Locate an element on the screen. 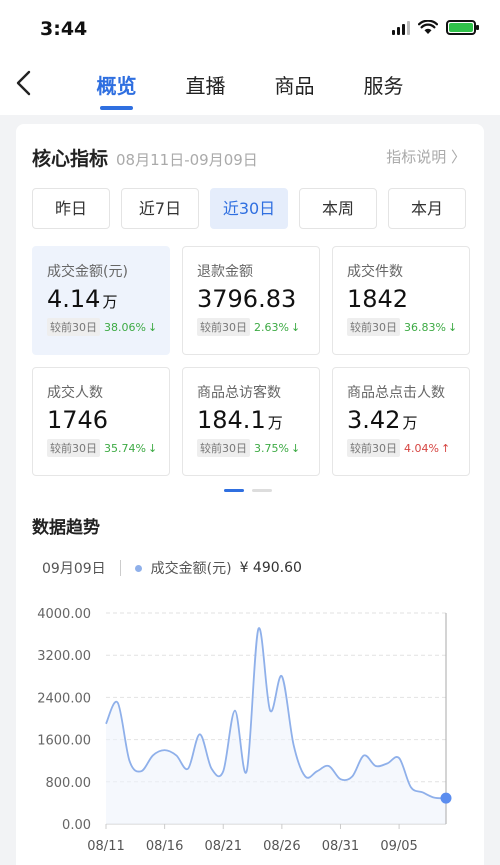  y-tick-label: 3200.00 is located at coordinates (64, 656).